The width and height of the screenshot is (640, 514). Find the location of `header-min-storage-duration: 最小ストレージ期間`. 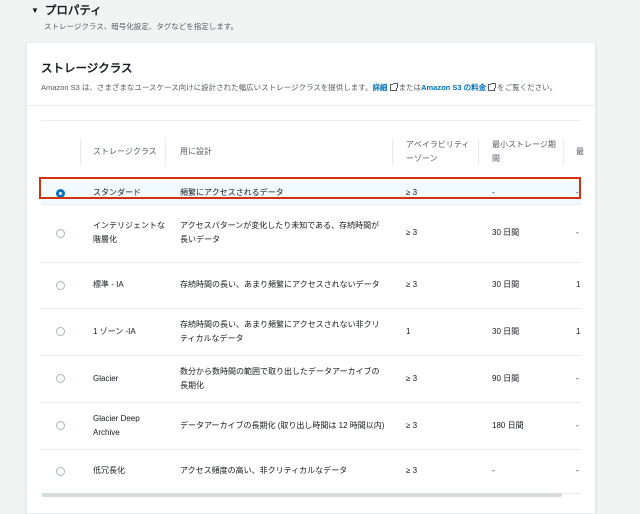

header-min-storage-duration: 最小ストレージ期間 is located at coordinates (524, 151).